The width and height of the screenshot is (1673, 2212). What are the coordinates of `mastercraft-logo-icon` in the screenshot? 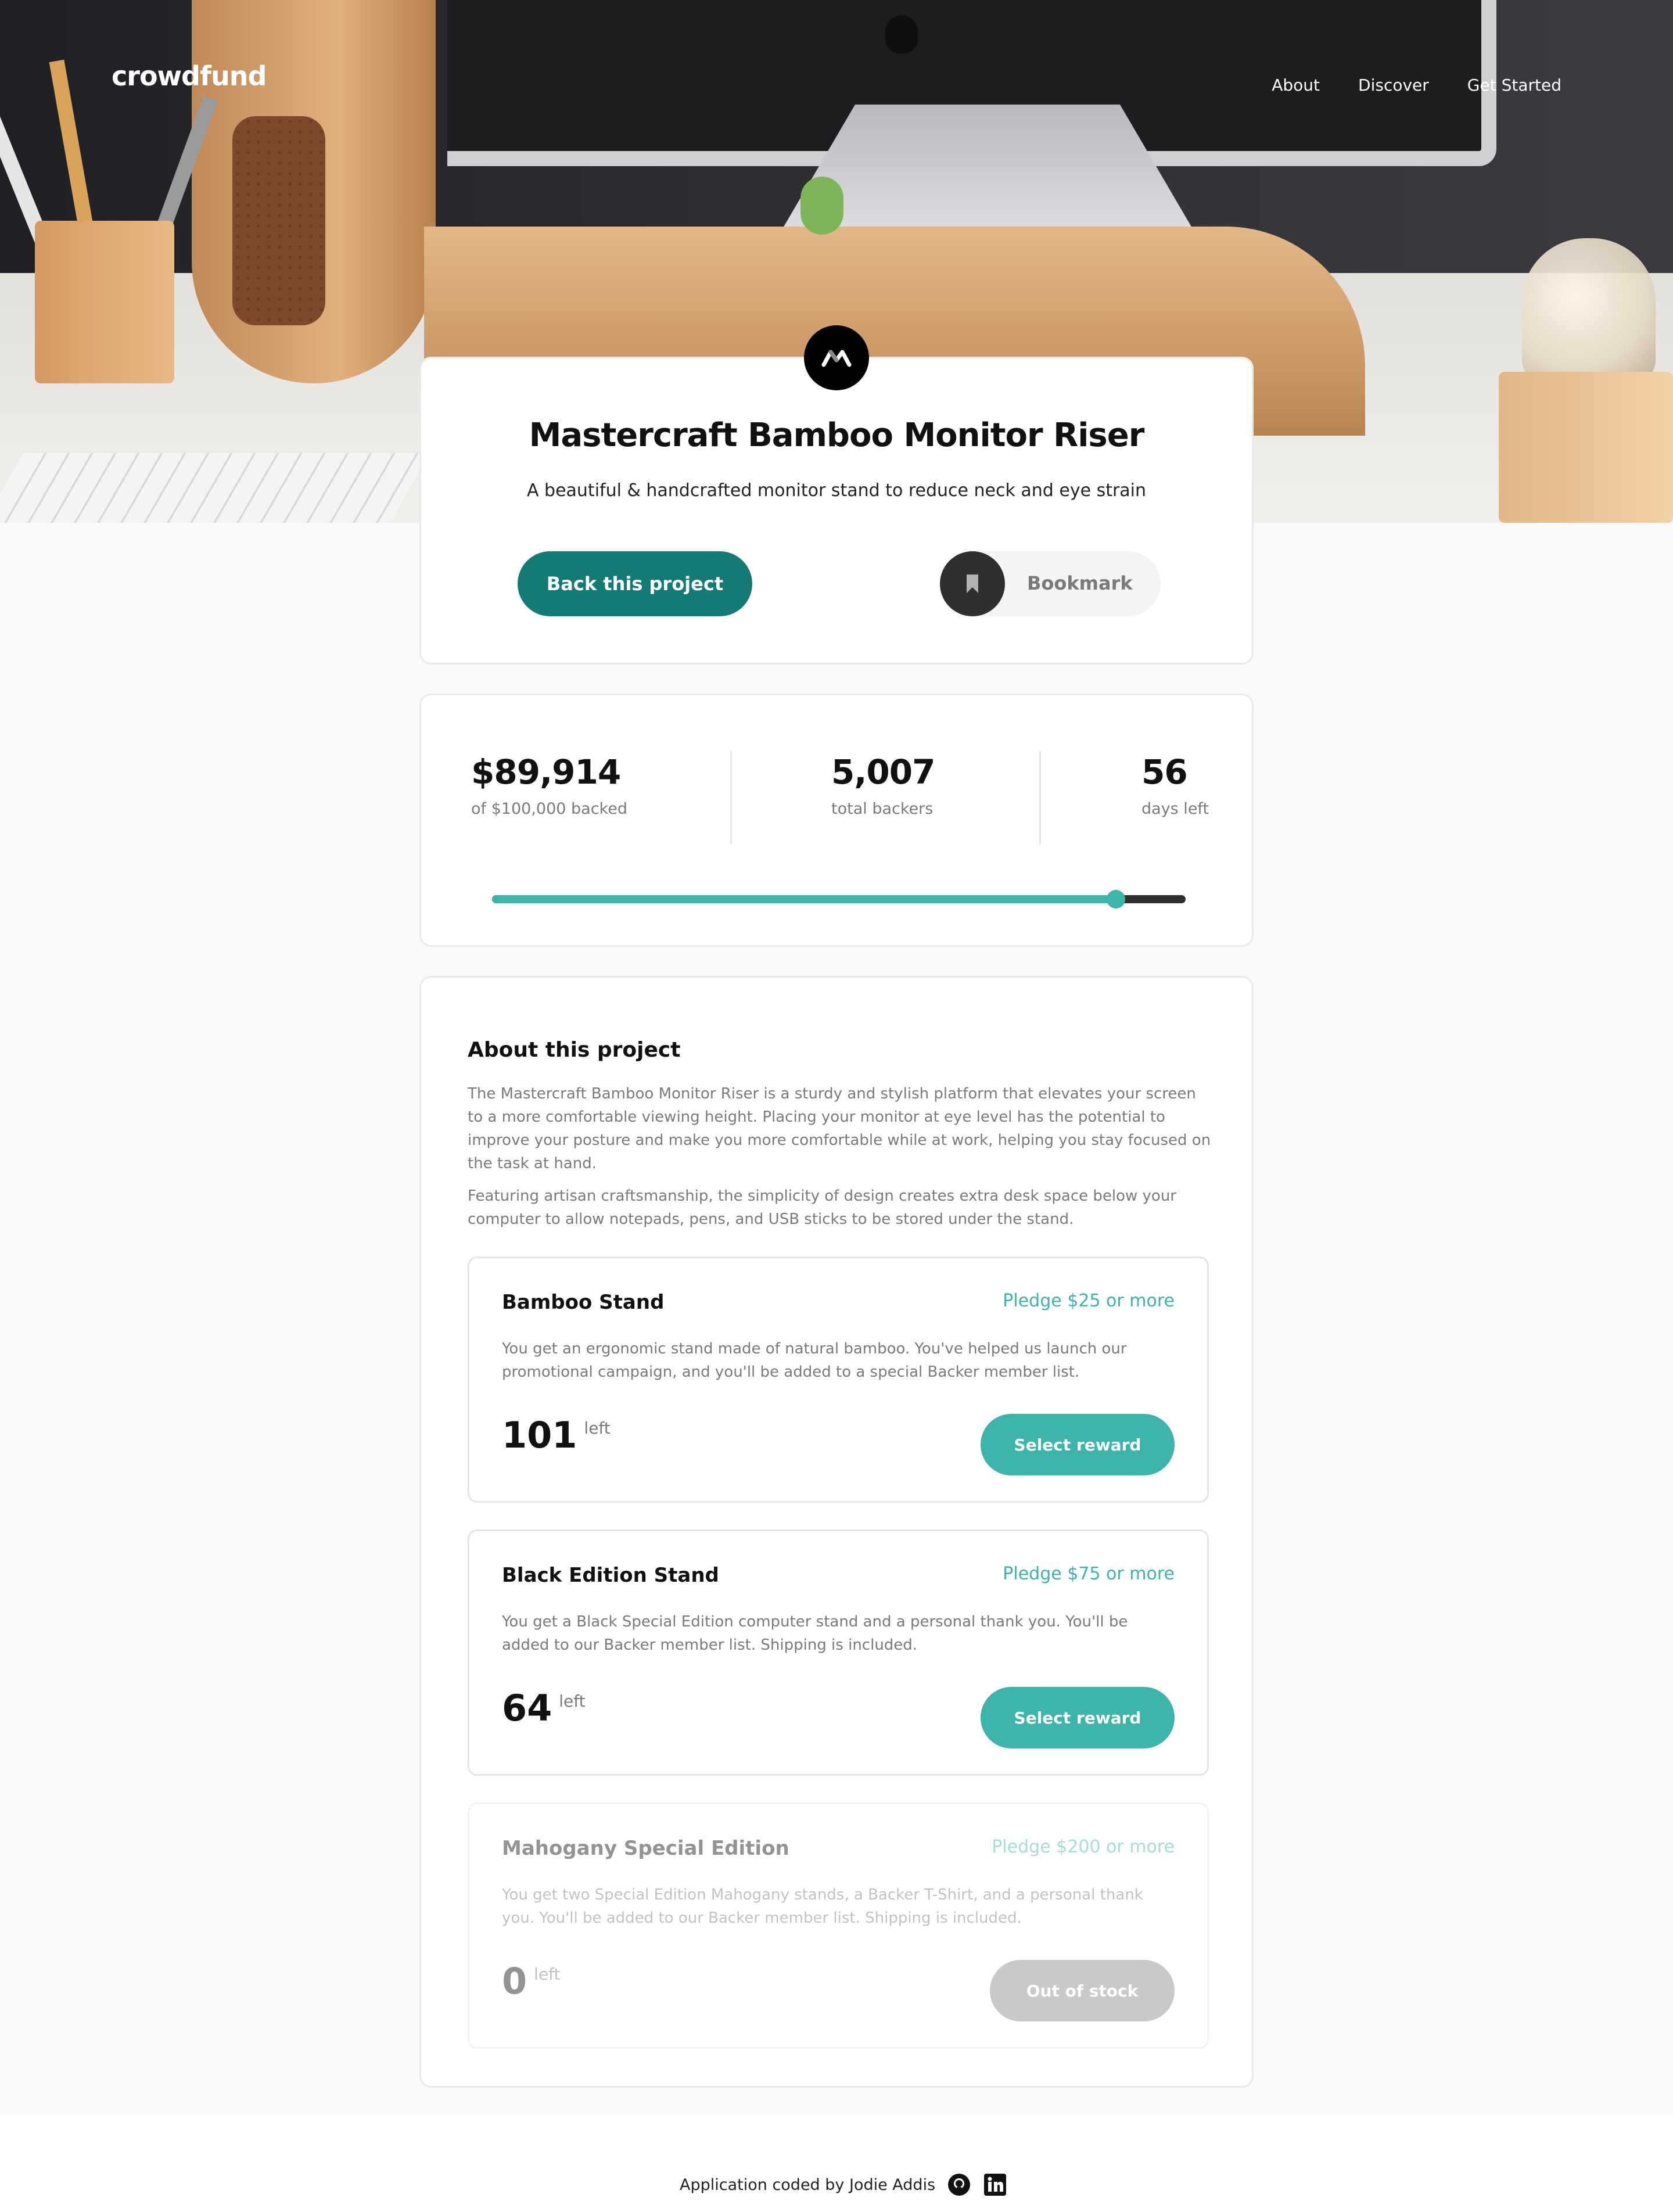 It's located at (836, 357).